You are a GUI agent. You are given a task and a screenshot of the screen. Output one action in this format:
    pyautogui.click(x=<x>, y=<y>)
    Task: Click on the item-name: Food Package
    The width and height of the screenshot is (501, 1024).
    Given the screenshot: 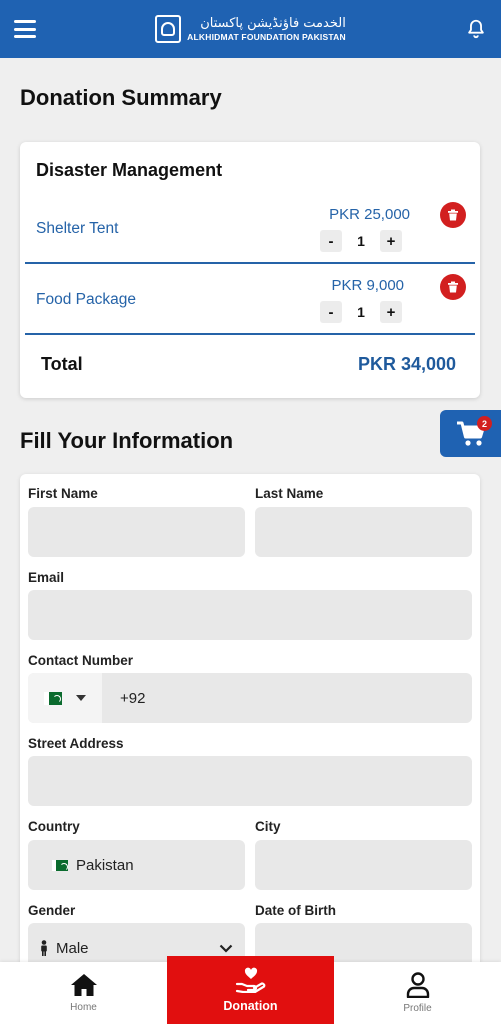 What is the action you would take?
    pyautogui.click(x=86, y=299)
    